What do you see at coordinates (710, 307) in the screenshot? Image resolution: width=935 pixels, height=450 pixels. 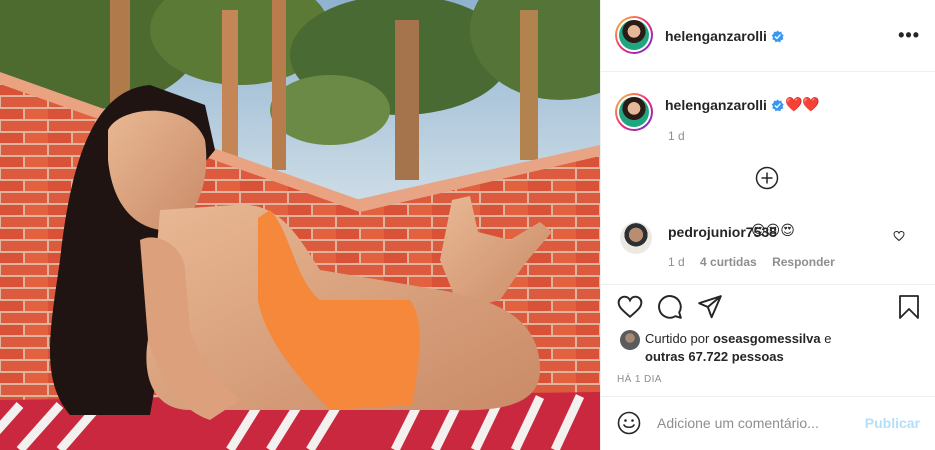 I see `share-icon` at bounding box center [710, 307].